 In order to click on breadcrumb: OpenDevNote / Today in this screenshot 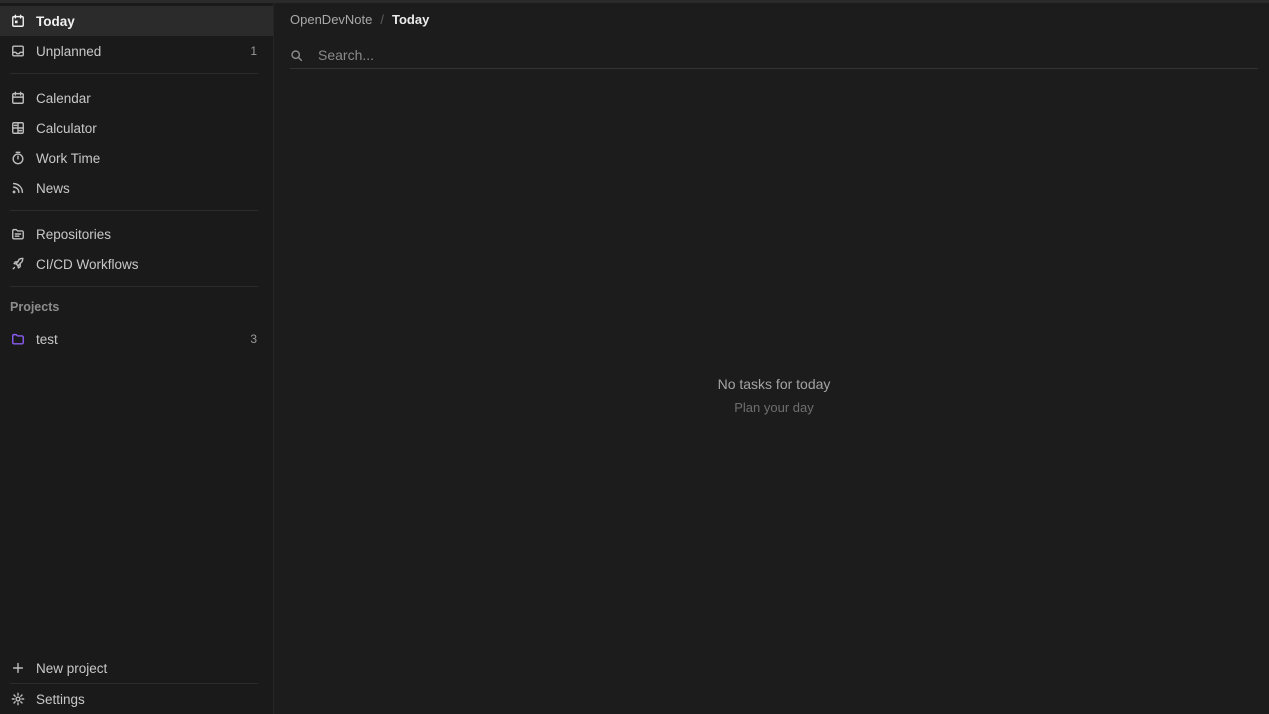, I will do `click(359, 19)`.